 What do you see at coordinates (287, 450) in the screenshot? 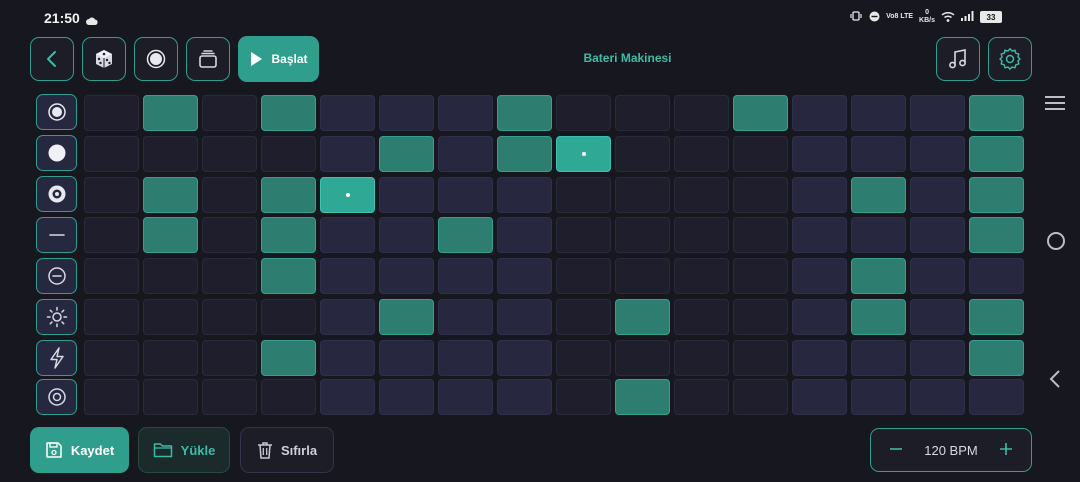
I see `reset-button: Sıfırla` at bounding box center [287, 450].